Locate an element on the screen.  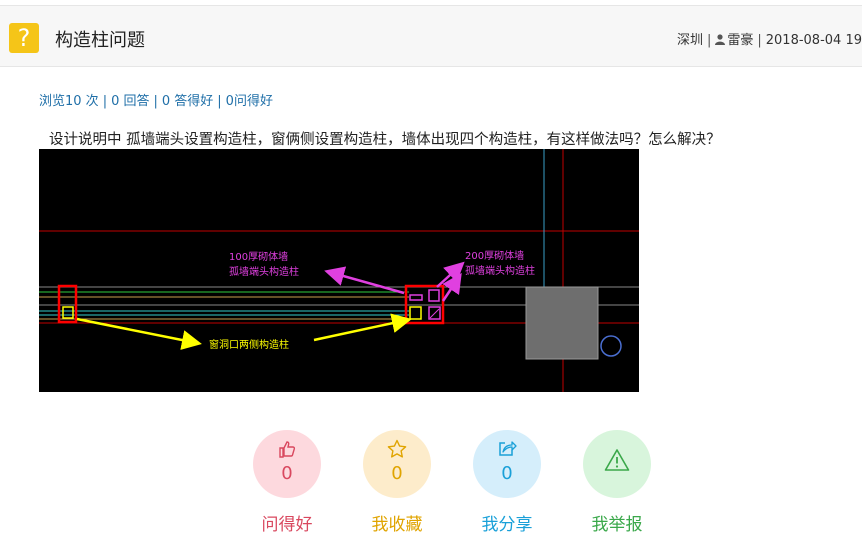
author-link: 雷豪 is located at coordinates (740, 40).